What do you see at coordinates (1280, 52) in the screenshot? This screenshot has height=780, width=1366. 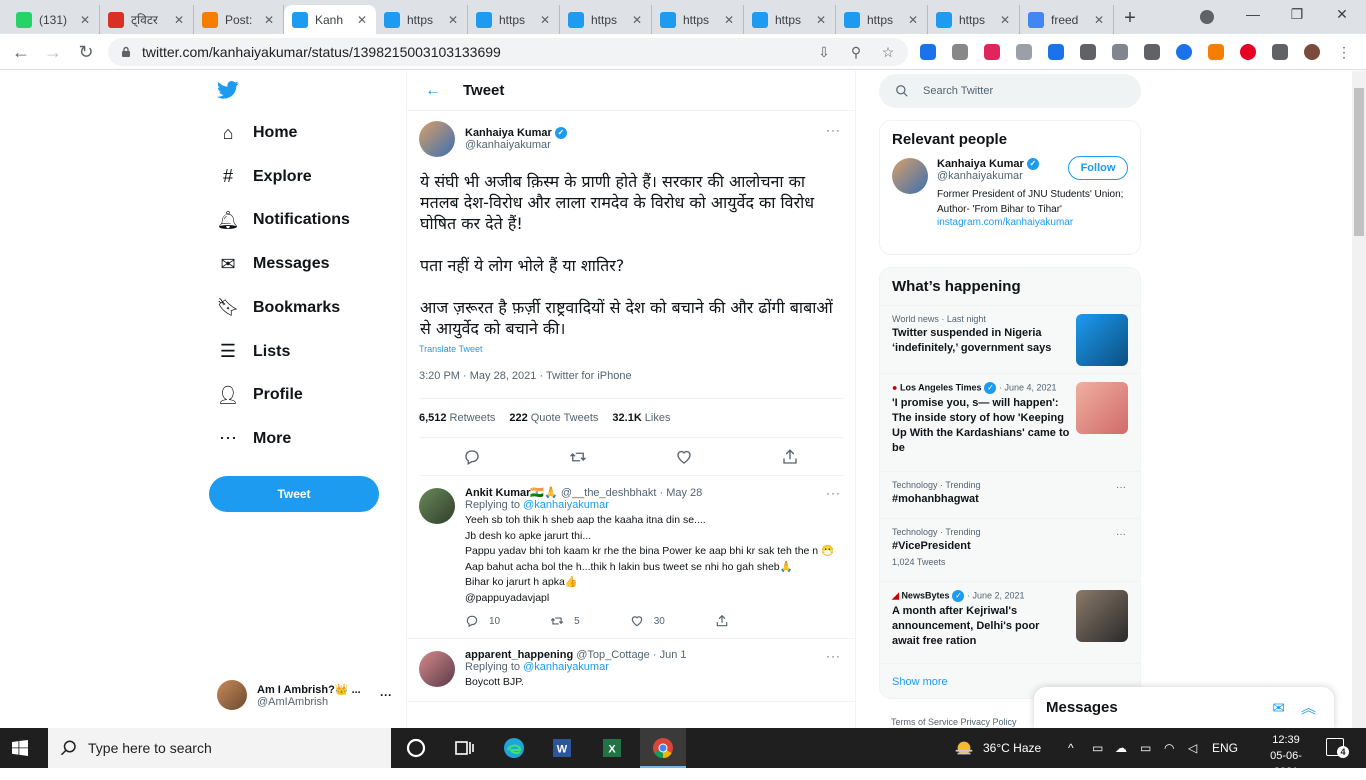 I see `puzzle-icon` at bounding box center [1280, 52].